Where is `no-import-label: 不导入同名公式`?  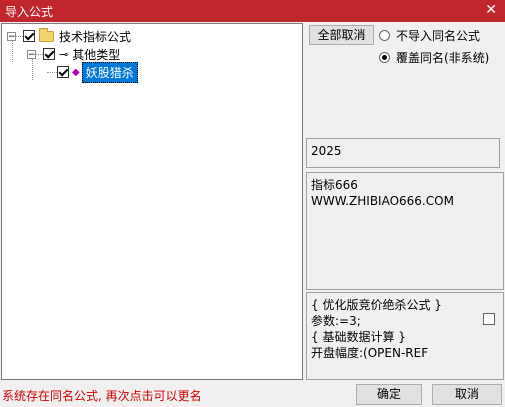 no-import-label: 不导入同名公式 is located at coordinates (438, 36).